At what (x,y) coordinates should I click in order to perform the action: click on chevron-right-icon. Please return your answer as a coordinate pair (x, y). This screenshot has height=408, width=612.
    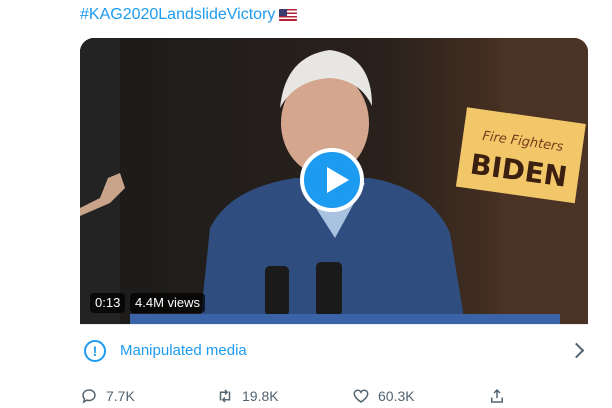
    Looking at the image, I should click on (576, 350).